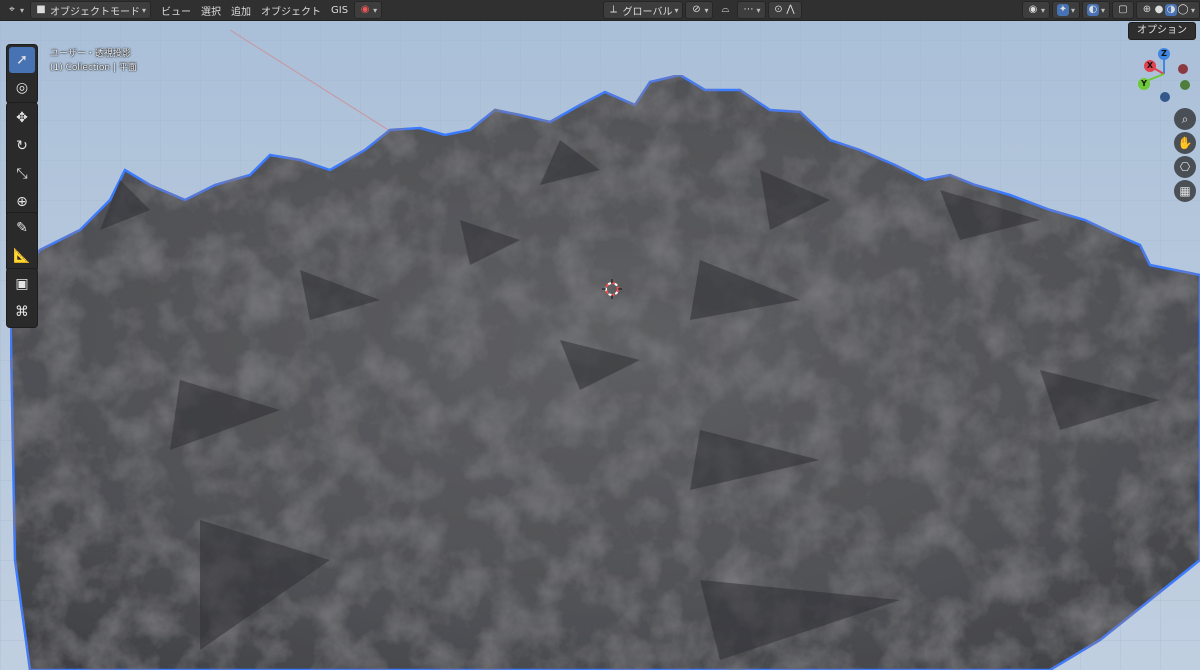 The height and width of the screenshot is (670, 1200). I want to click on cursor-icon: ◎, so click(22, 88).